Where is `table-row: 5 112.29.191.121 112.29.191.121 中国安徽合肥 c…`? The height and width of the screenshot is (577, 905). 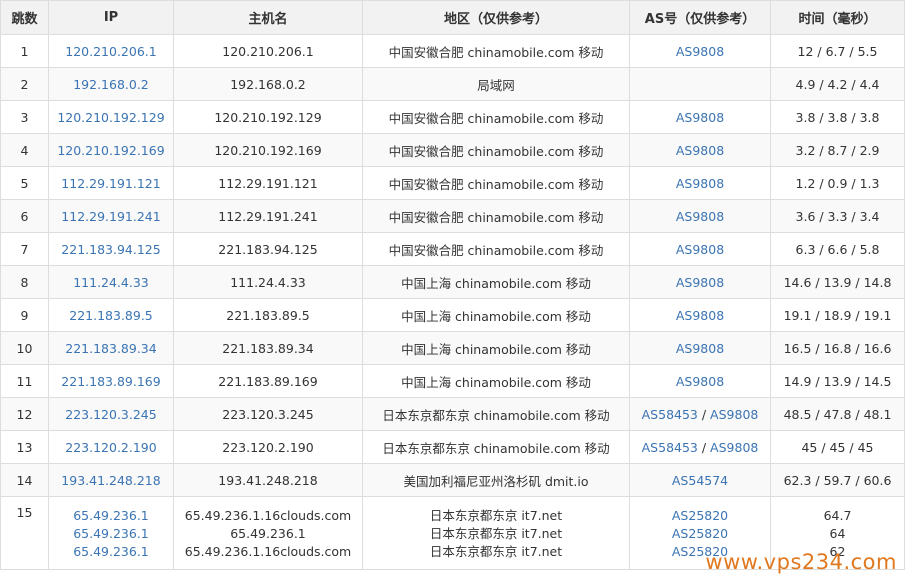
table-row: 5 112.29.191.121 112.29.191.121 中国安徽合肥 c… is located at coordinates (452, 183).